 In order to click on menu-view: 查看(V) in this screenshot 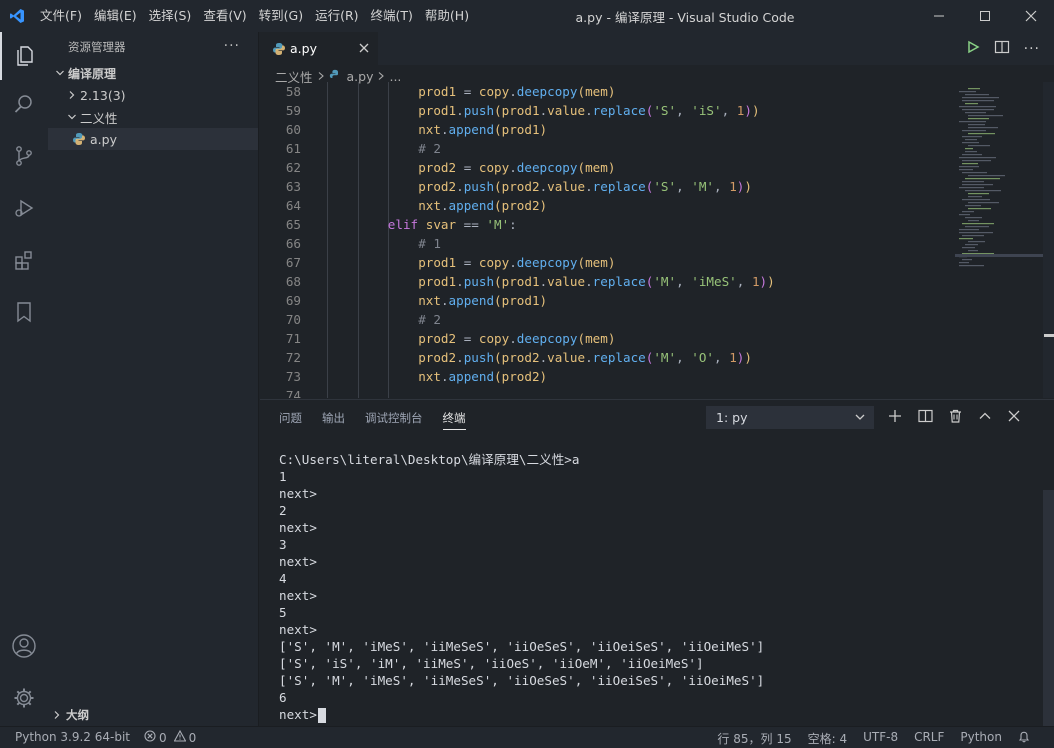, I will do `click(224, 16)`.